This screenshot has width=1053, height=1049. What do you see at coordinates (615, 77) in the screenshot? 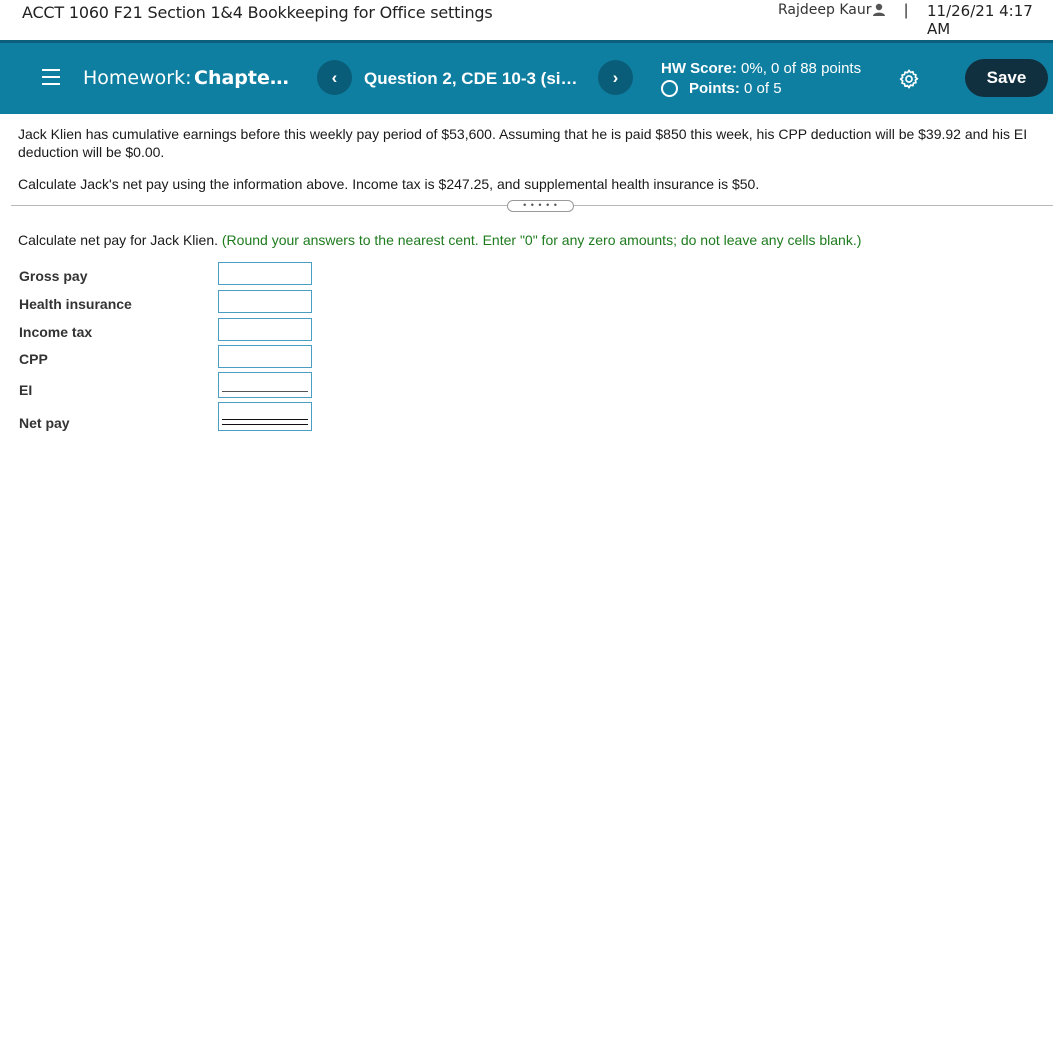
I see `next-question-button: ›` at bounding box center [615, 77].